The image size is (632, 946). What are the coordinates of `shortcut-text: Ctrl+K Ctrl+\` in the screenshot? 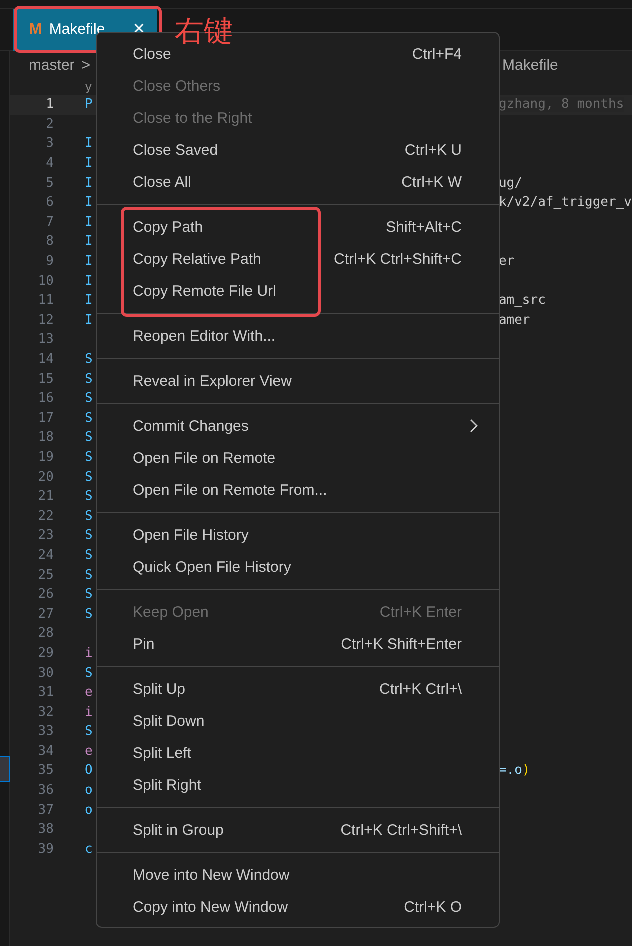 It's located at (420, 689).